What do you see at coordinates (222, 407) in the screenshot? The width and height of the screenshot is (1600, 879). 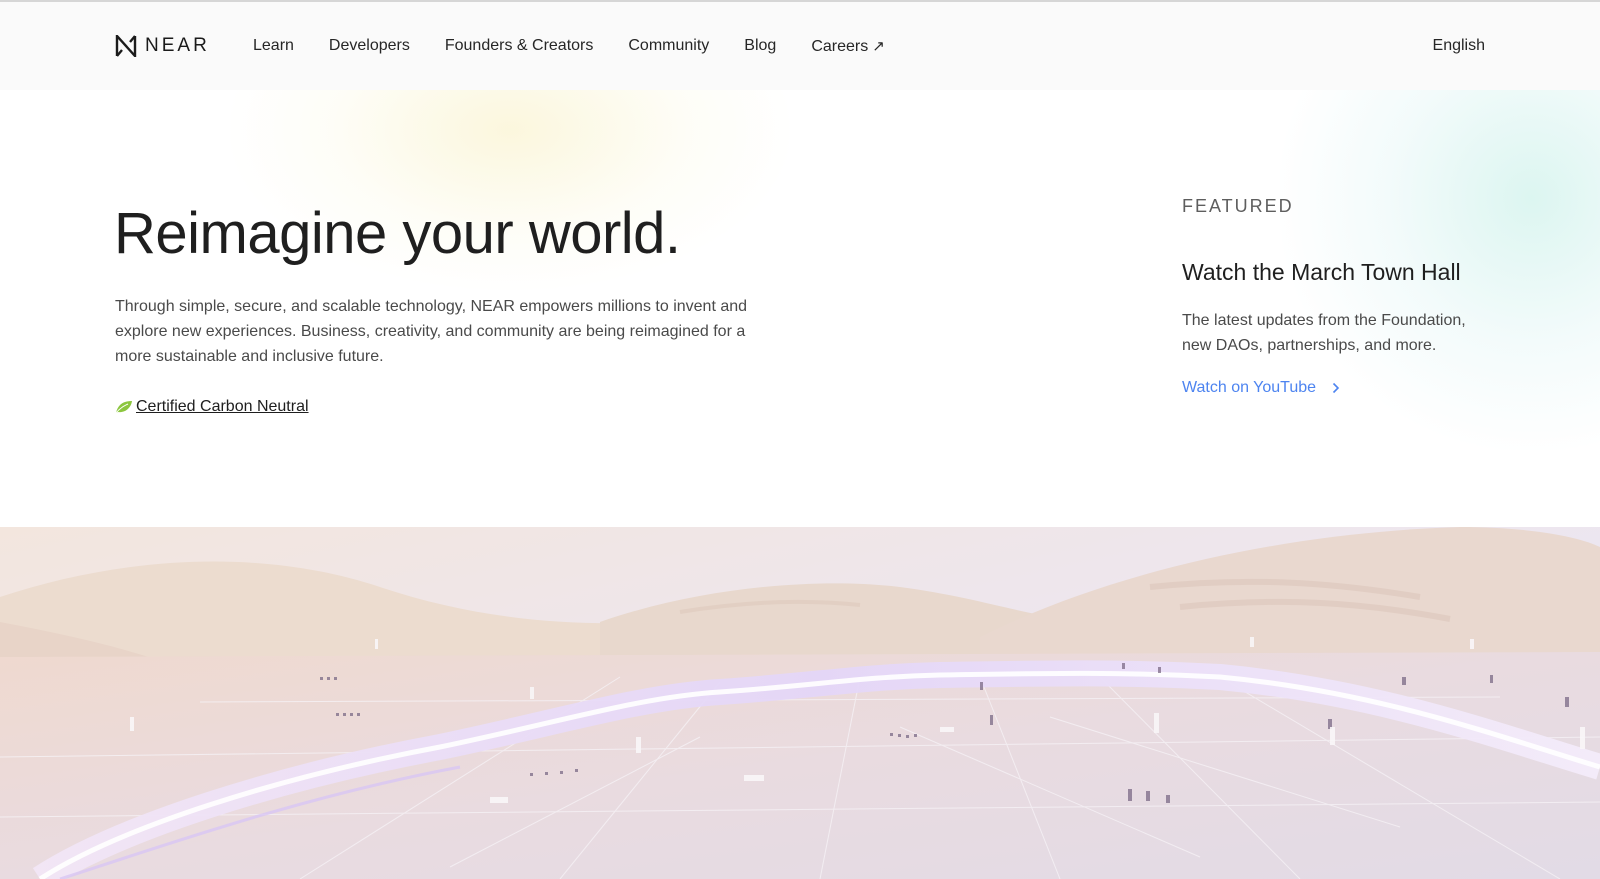 I see `carbon-neutral-link: Certified Carbon Neutral` at bounding box center [222, 407].